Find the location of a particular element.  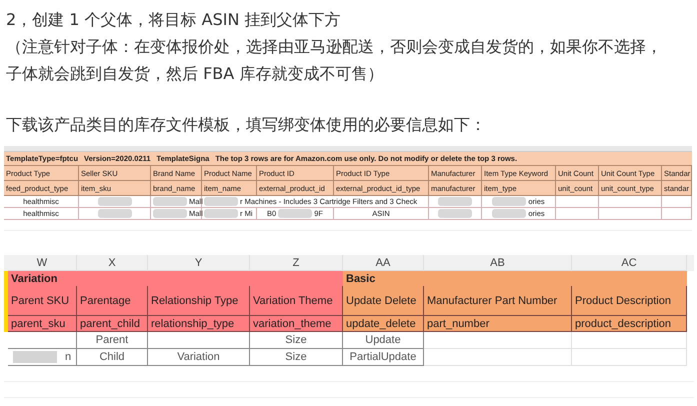

cell-text: PartialUpdate is located at coordinates (383, 357).